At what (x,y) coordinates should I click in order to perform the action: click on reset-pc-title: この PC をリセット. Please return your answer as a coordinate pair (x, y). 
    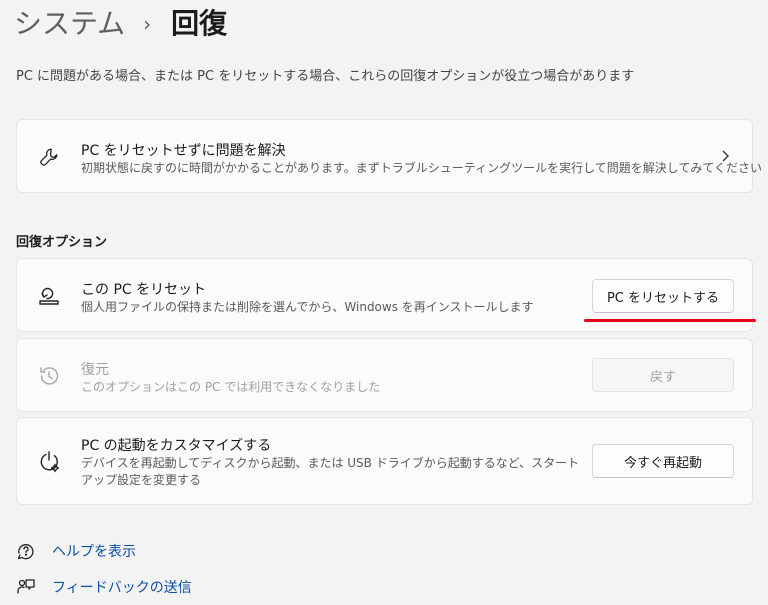
    Looking at the image, I should click on (144, 290).